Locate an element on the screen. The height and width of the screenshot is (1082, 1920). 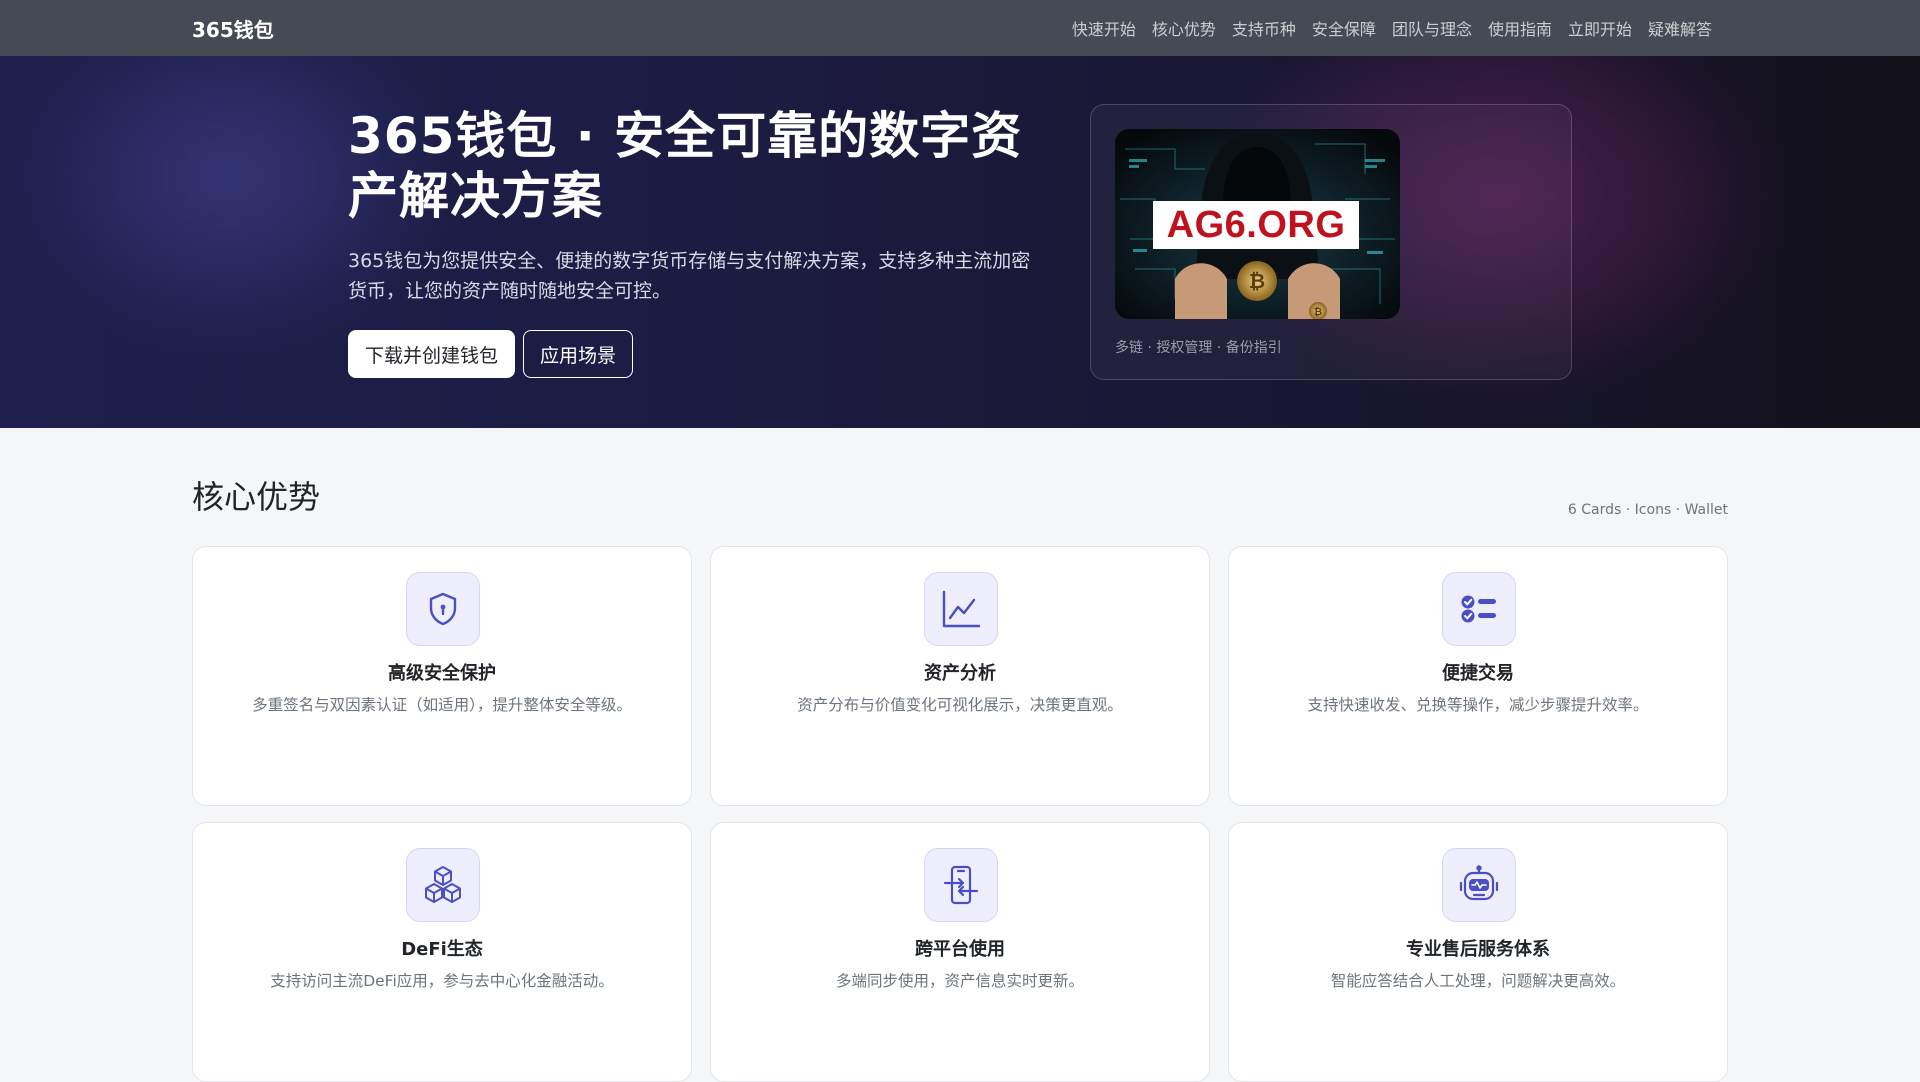
feature-card-support: 专业售后服务体系 智能应答结合人工处理，问题解决更高效。 is located at coordinates (1478, 952).